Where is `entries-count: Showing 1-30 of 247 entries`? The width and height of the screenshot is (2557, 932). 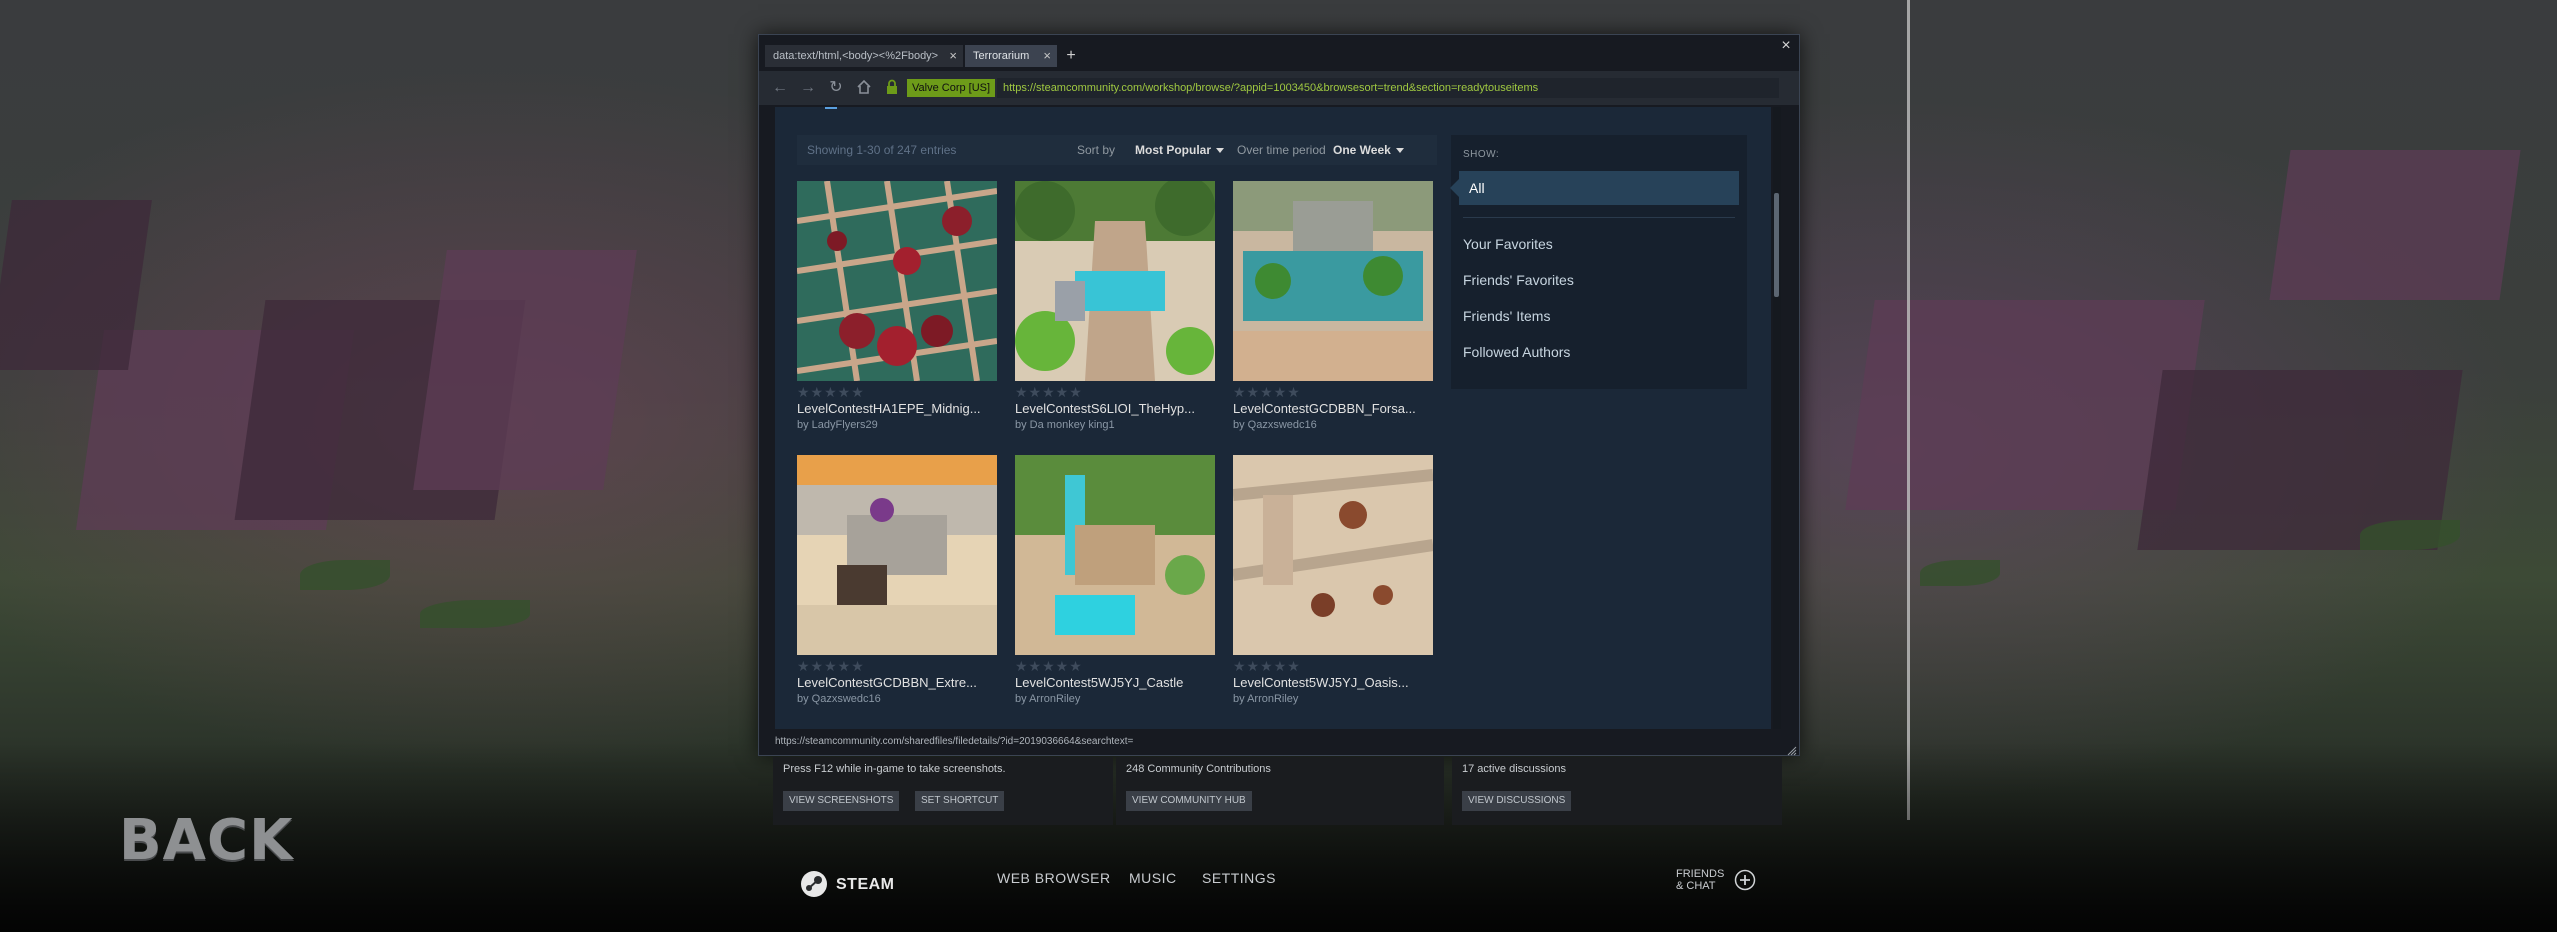 entries-count: Showing 1-30 of 247 entries is located at coordinates (882, 150).